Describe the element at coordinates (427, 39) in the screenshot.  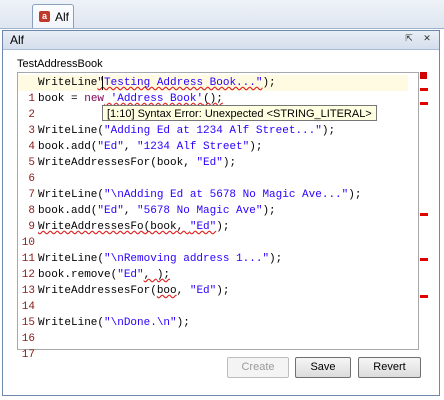
I see `close-icon: ✕` at that location.